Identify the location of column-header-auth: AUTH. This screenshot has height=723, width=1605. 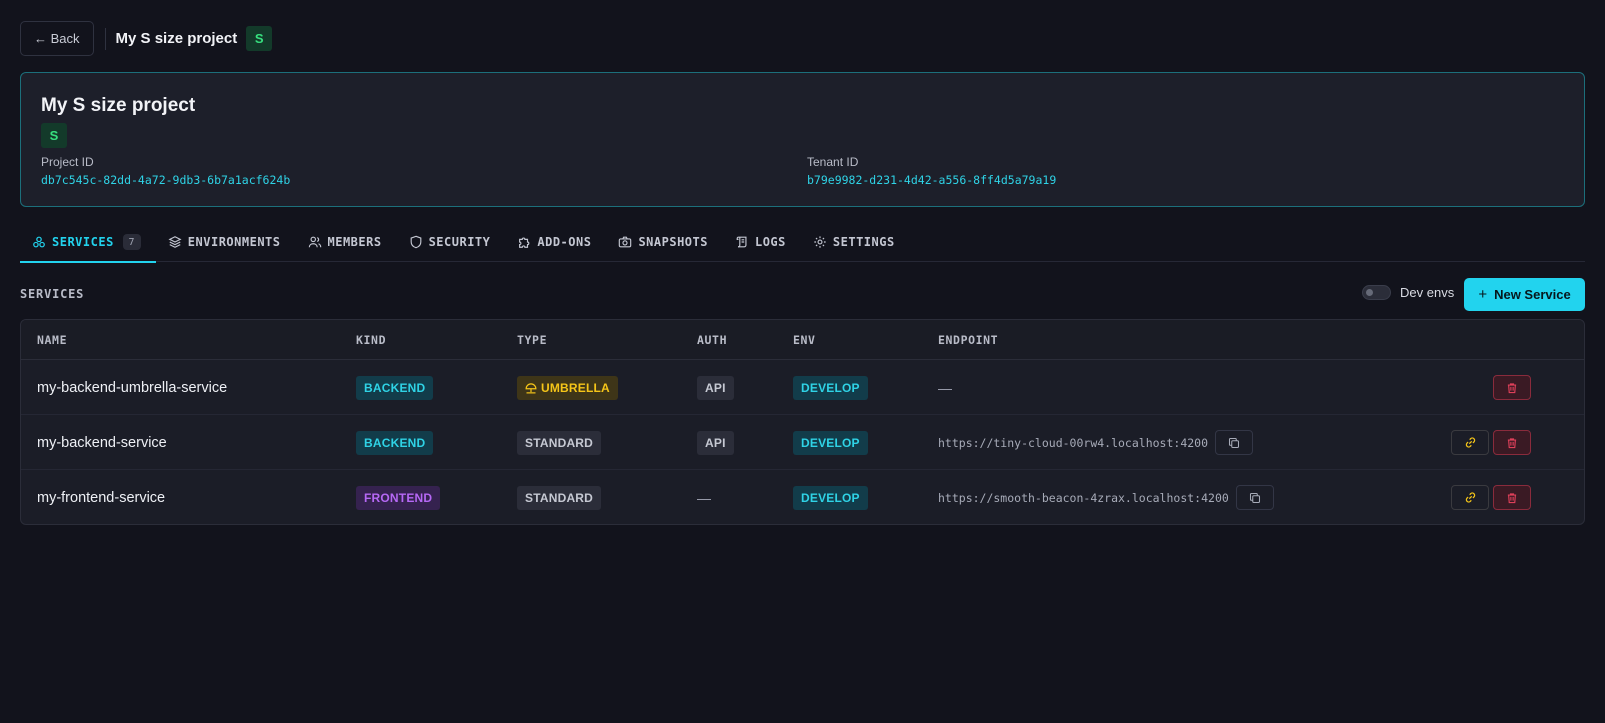
(712, 340).